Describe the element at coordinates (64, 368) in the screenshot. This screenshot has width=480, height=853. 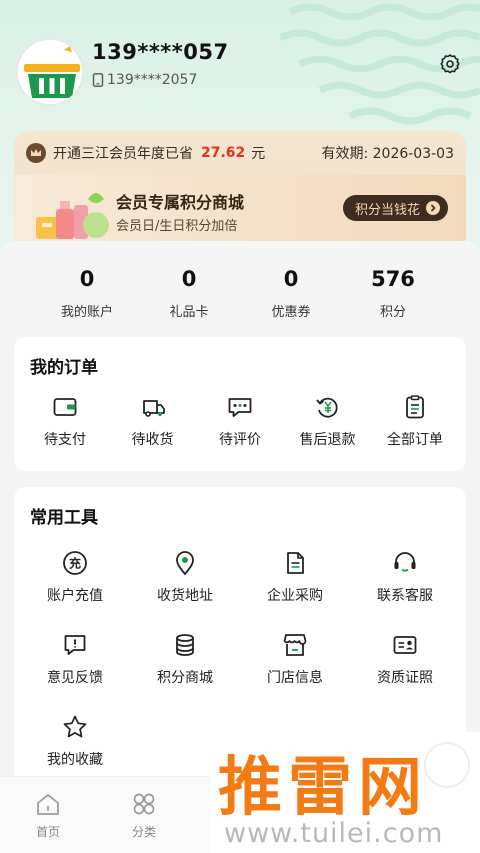
I see `my-orders-title: 我的订单` at that location.